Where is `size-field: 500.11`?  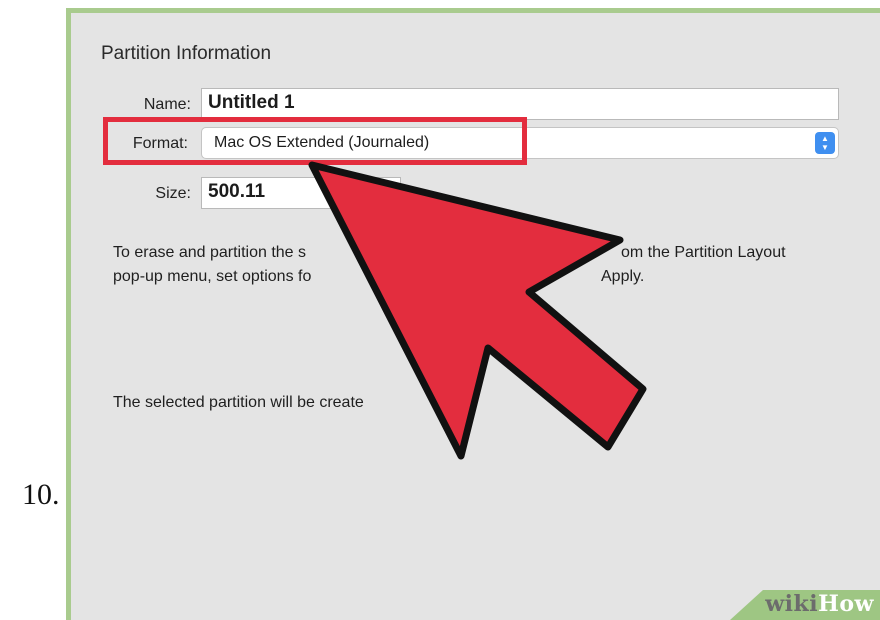 size-field: 500.11 is located at coordinates (301, 193).